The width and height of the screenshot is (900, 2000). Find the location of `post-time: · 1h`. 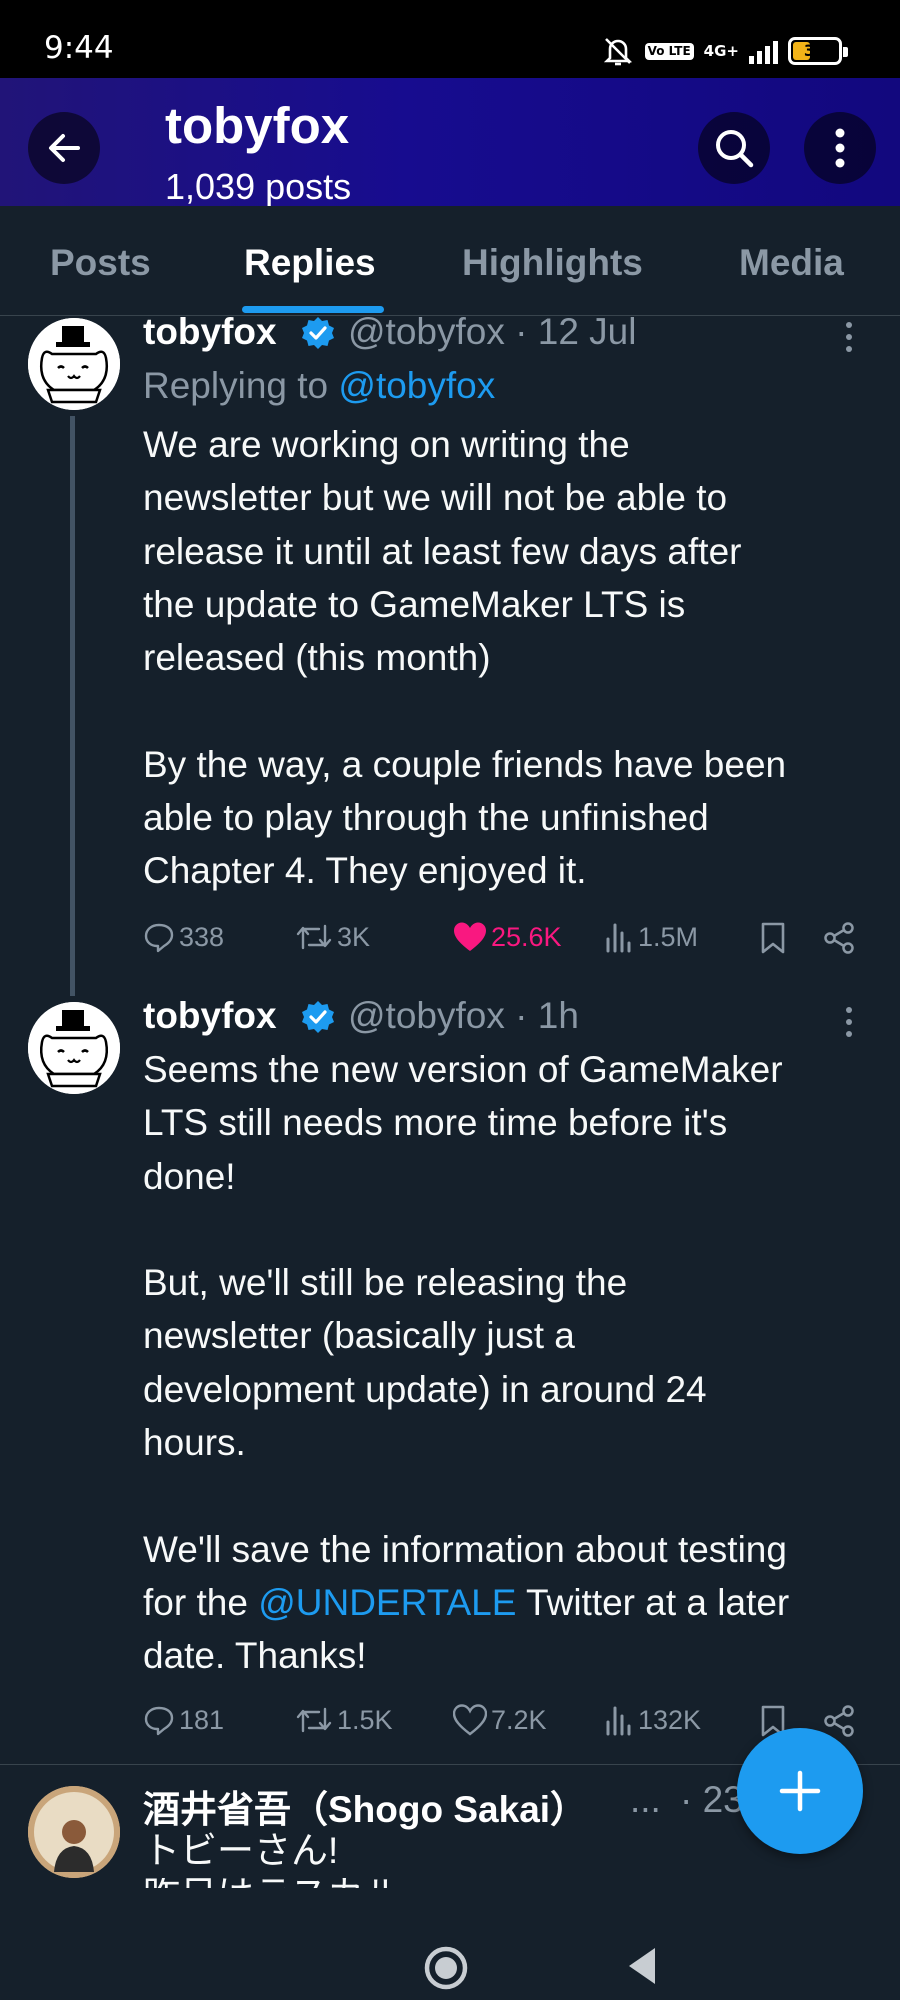

post-time: · 1h is located at coordinates (547, 1015).